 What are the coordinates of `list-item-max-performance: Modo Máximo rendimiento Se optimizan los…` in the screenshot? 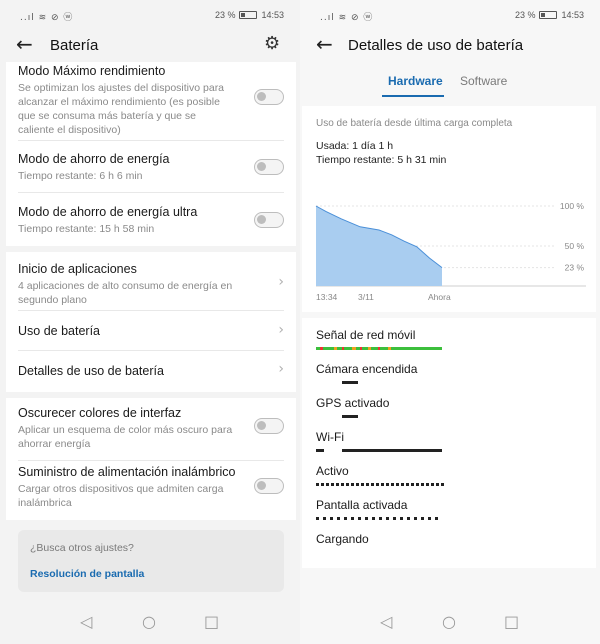 It's located at (151, 100).